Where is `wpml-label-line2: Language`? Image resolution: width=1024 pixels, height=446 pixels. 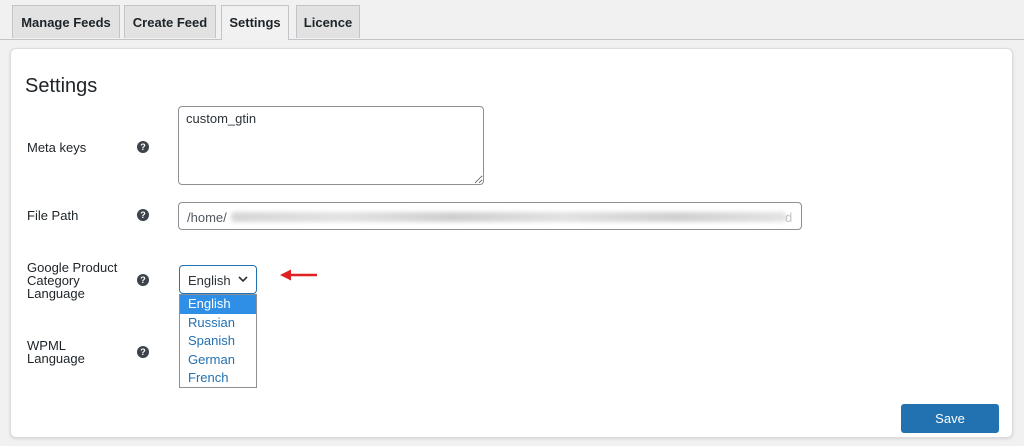
wpml-label-line2: Language is located at coordinates (56, 358).